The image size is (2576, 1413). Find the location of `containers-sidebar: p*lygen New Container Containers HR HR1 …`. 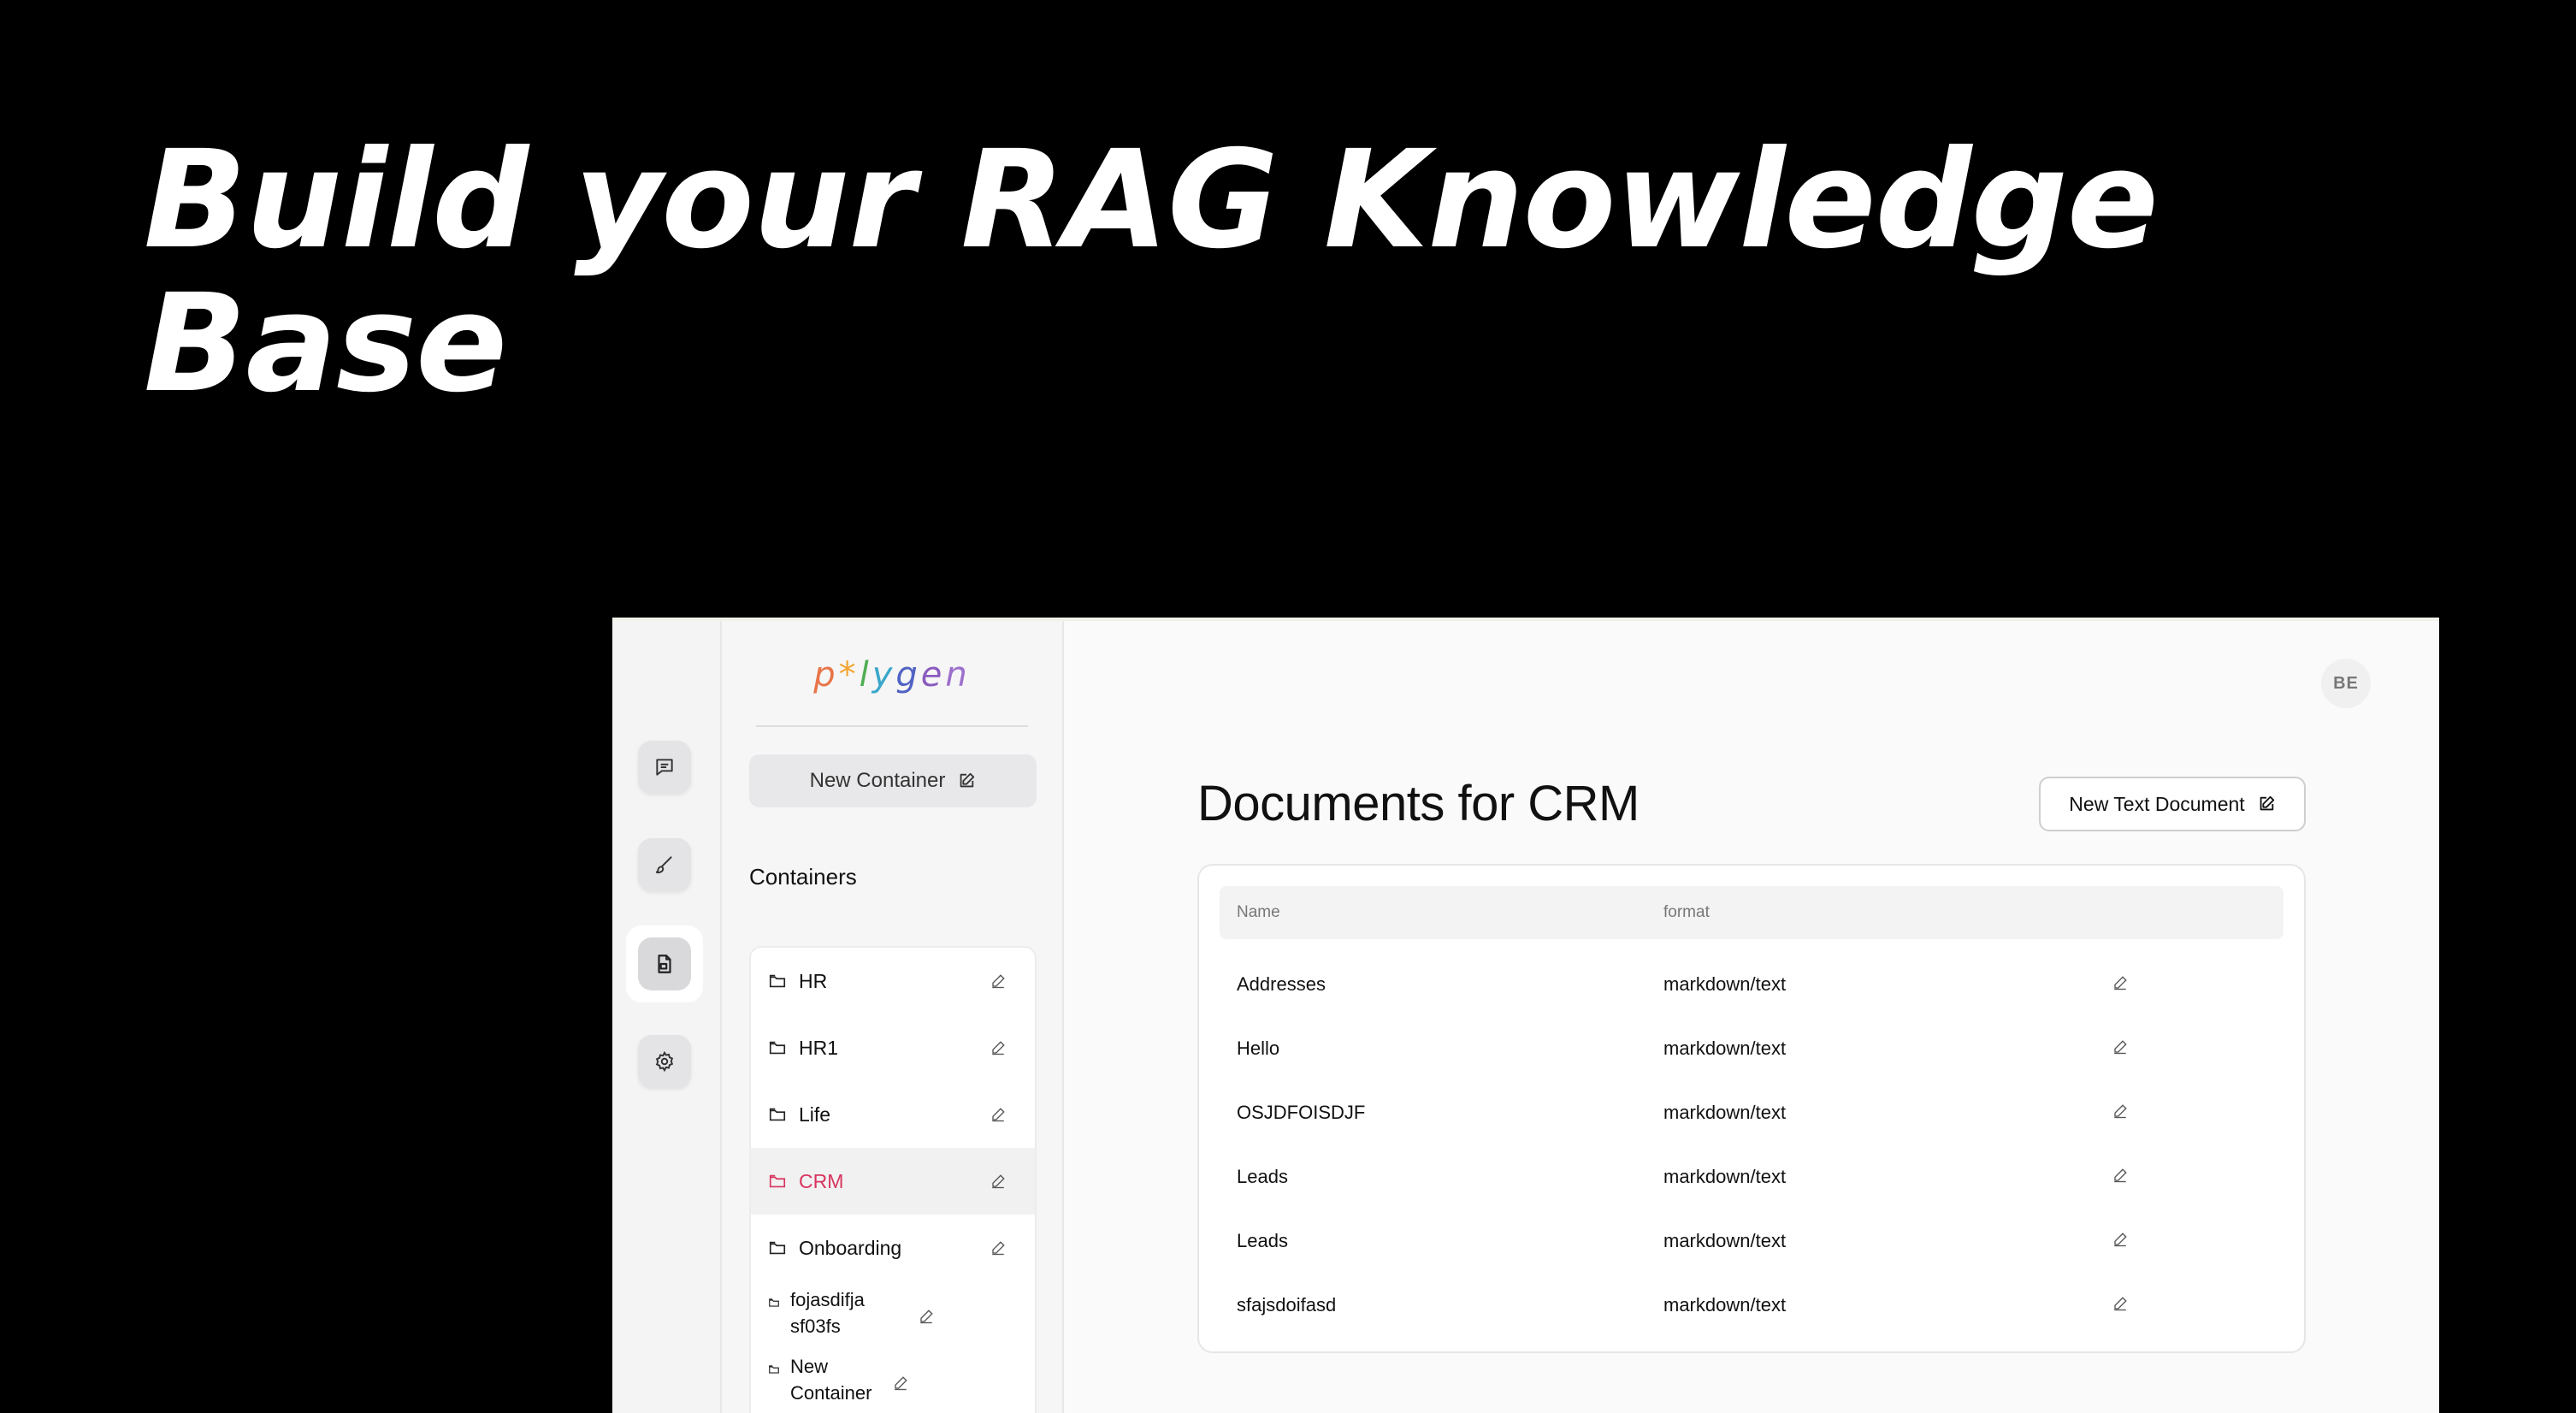

containers-sidebar: p*lygen New Container Containers HR HR1 … is located at coordinates (893, 1017).